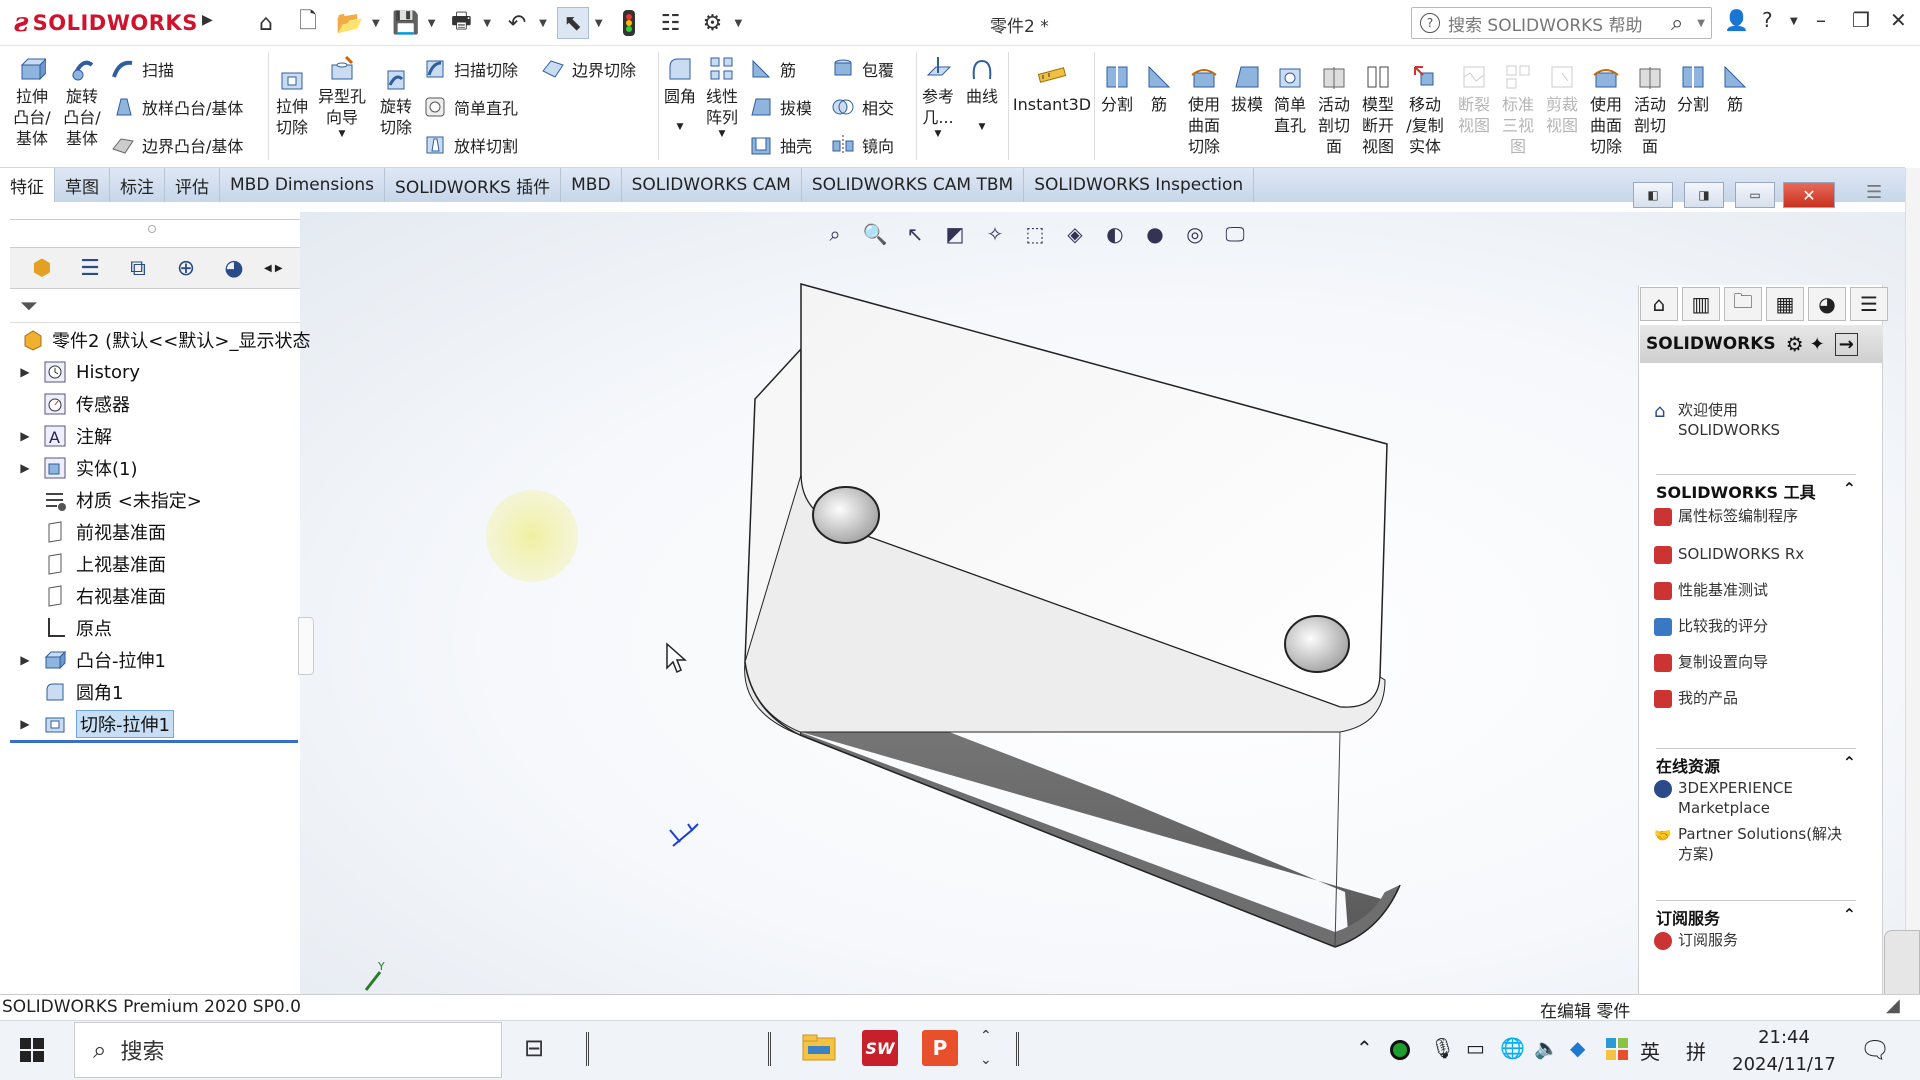 This screenshot has height=1080, width=1920. I want to click on rib-3-button: 筋, so click(1735, 88).